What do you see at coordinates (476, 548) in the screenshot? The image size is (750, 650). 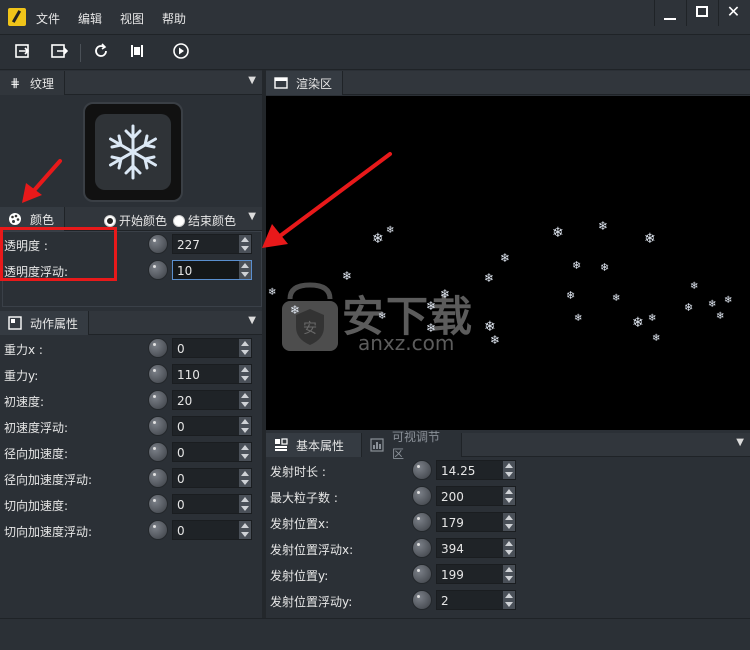 I see `value-input: 394` at bounding box center [476, 548].